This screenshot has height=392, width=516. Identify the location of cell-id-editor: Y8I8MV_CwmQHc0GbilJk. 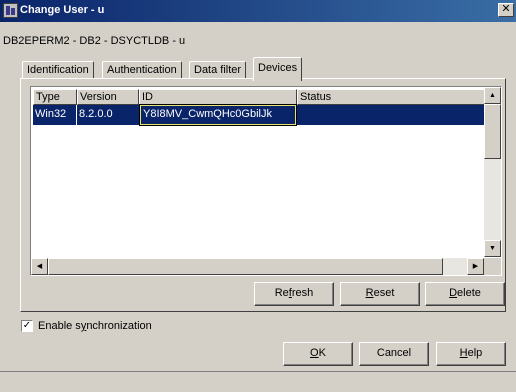
(218, 115).